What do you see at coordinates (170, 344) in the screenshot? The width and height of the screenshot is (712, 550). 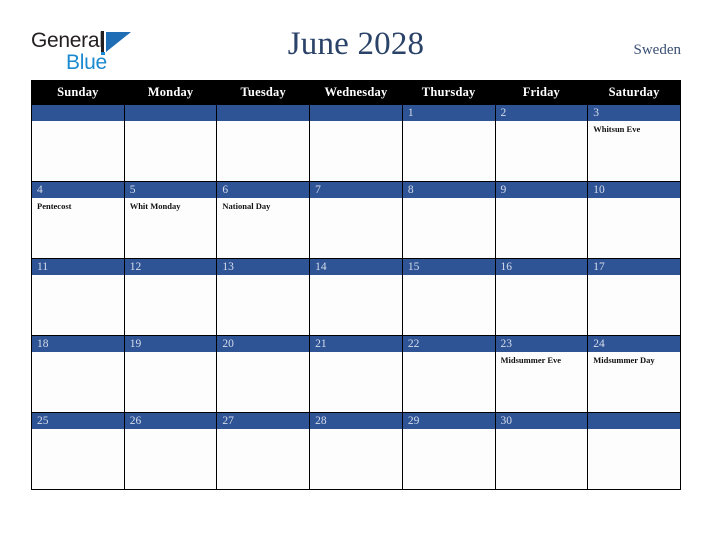 I see `day-number-bar: 19` at bounding box center [170, 344].